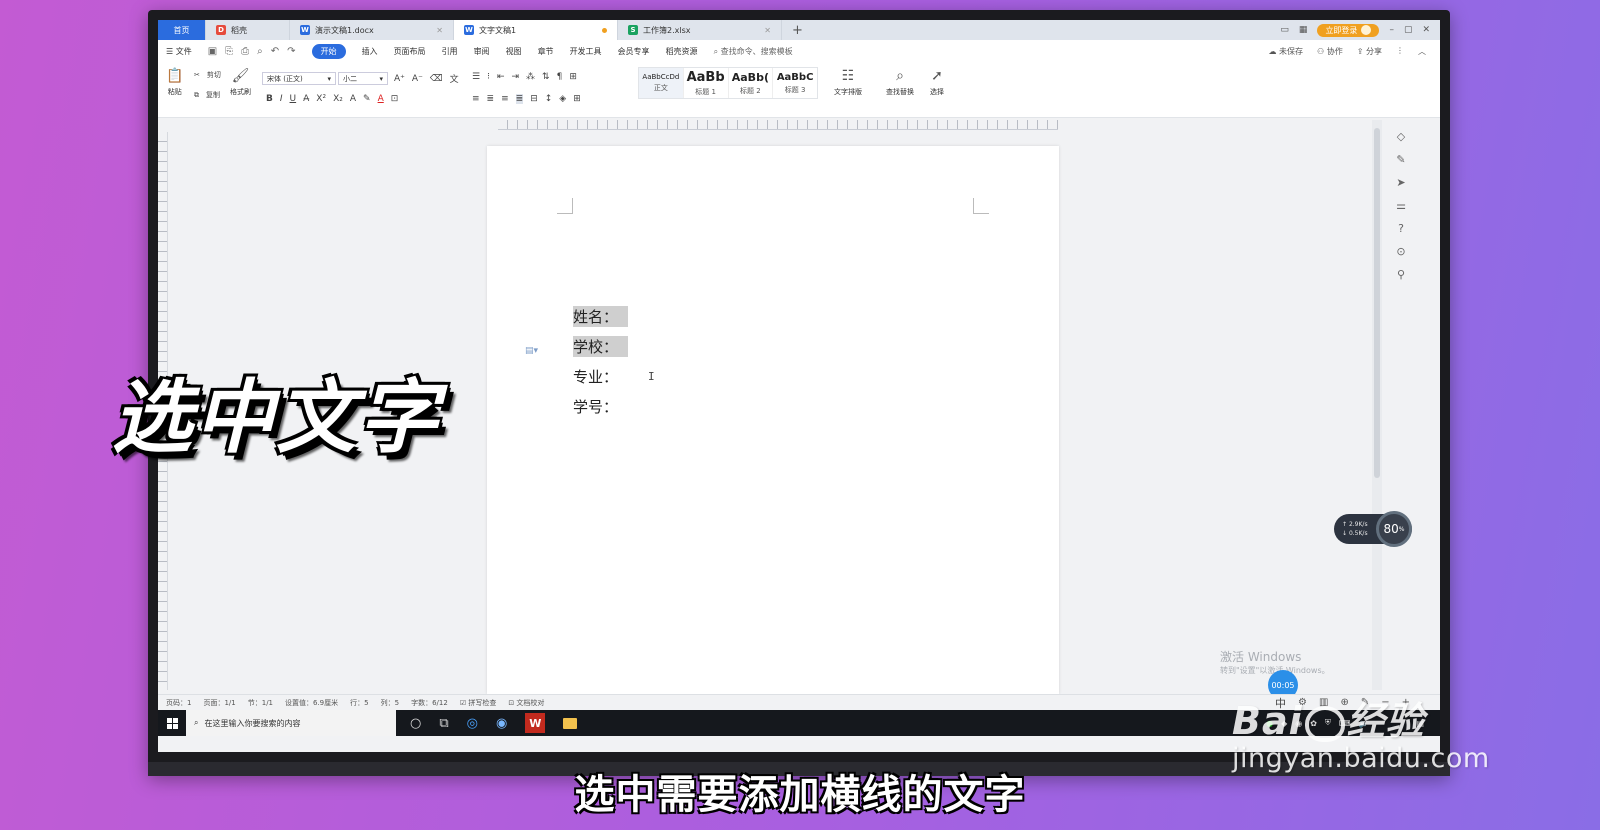 The image size is (1600, 830). What do you see at coordinates (1369, 51) in the screenshot?
I see `share-button: ⇪ 分享` at bounding box center [1369, 51].